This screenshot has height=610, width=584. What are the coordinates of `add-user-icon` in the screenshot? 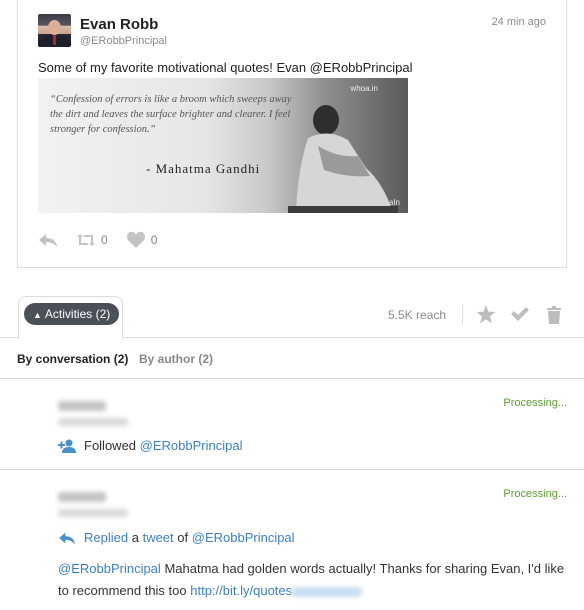 It's located at (67, 446).